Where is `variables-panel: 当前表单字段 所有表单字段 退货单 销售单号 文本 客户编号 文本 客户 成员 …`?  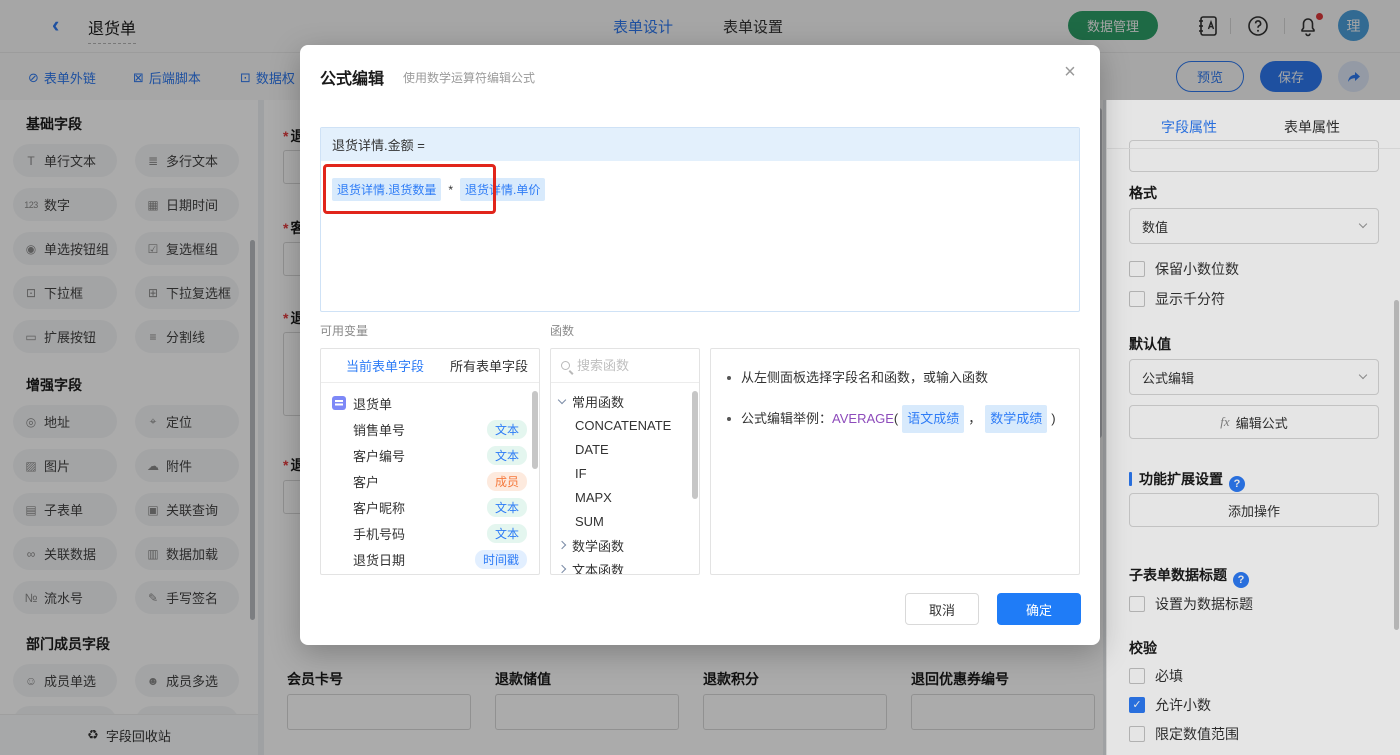 variables-panel: 当前表单字段 所有表单字段 退货单 销售单号 文本 客户编号 文本 客户 成员 … is located at coordinates (430, 461).